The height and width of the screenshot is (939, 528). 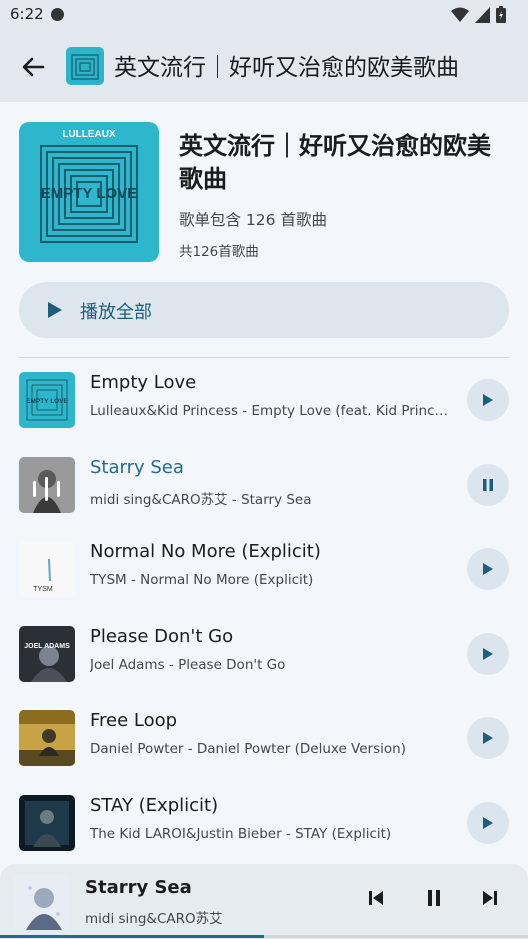 I want to click on song-title: Starry Sea, so click(x=137, y=467).